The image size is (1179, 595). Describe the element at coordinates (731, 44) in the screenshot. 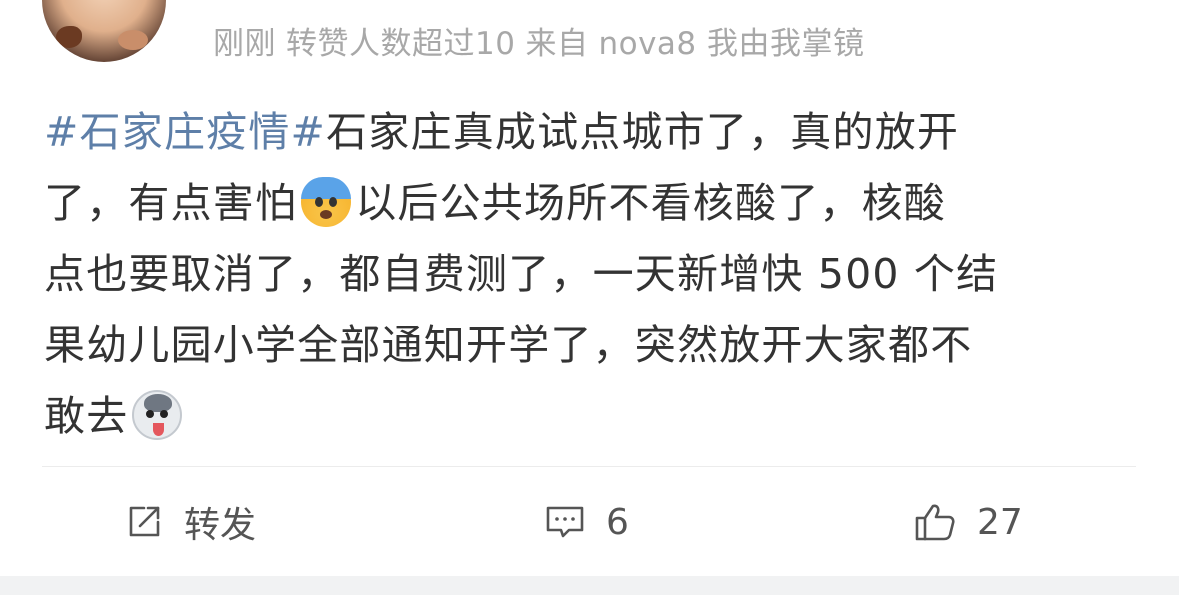

I see `device-name: nova8 我由我掌镜` at that location.